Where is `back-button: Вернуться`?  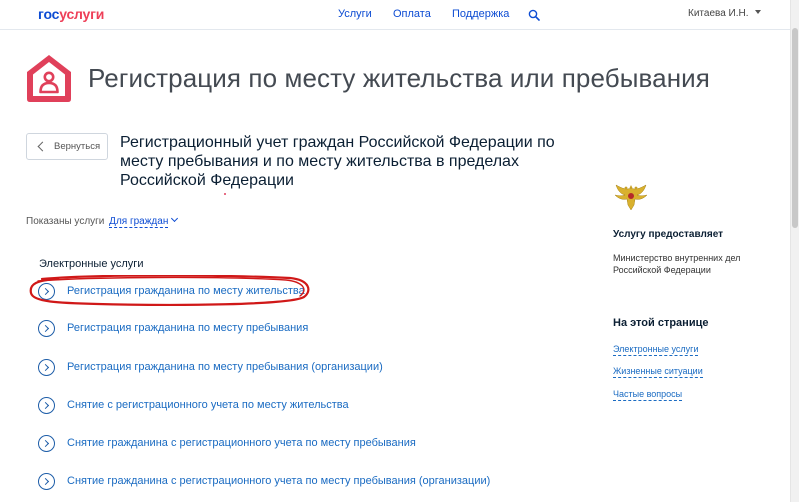
back-button: Вернуться is located at coordinates (67, 146).